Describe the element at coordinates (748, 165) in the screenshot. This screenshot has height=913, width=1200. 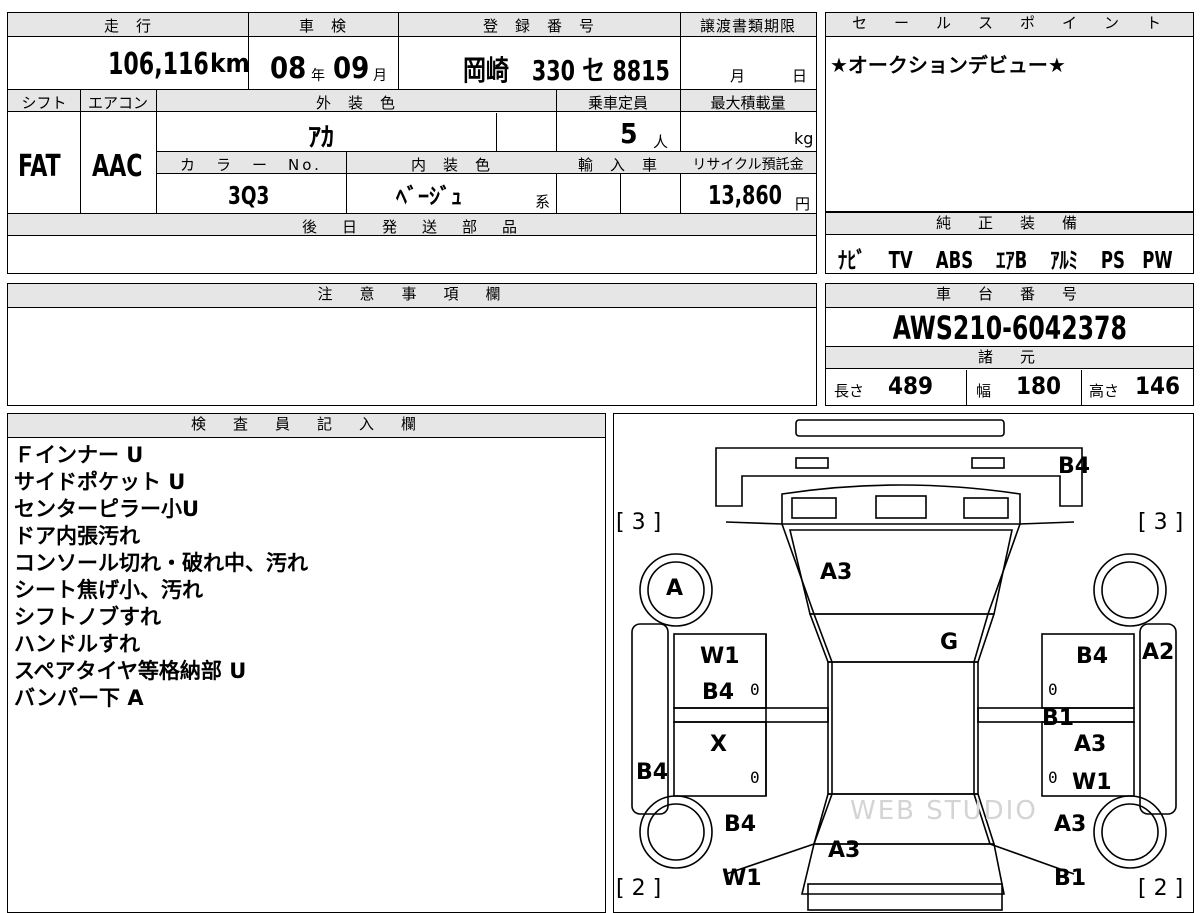
I see `recycle-header: リサイクル預託金` at that location.